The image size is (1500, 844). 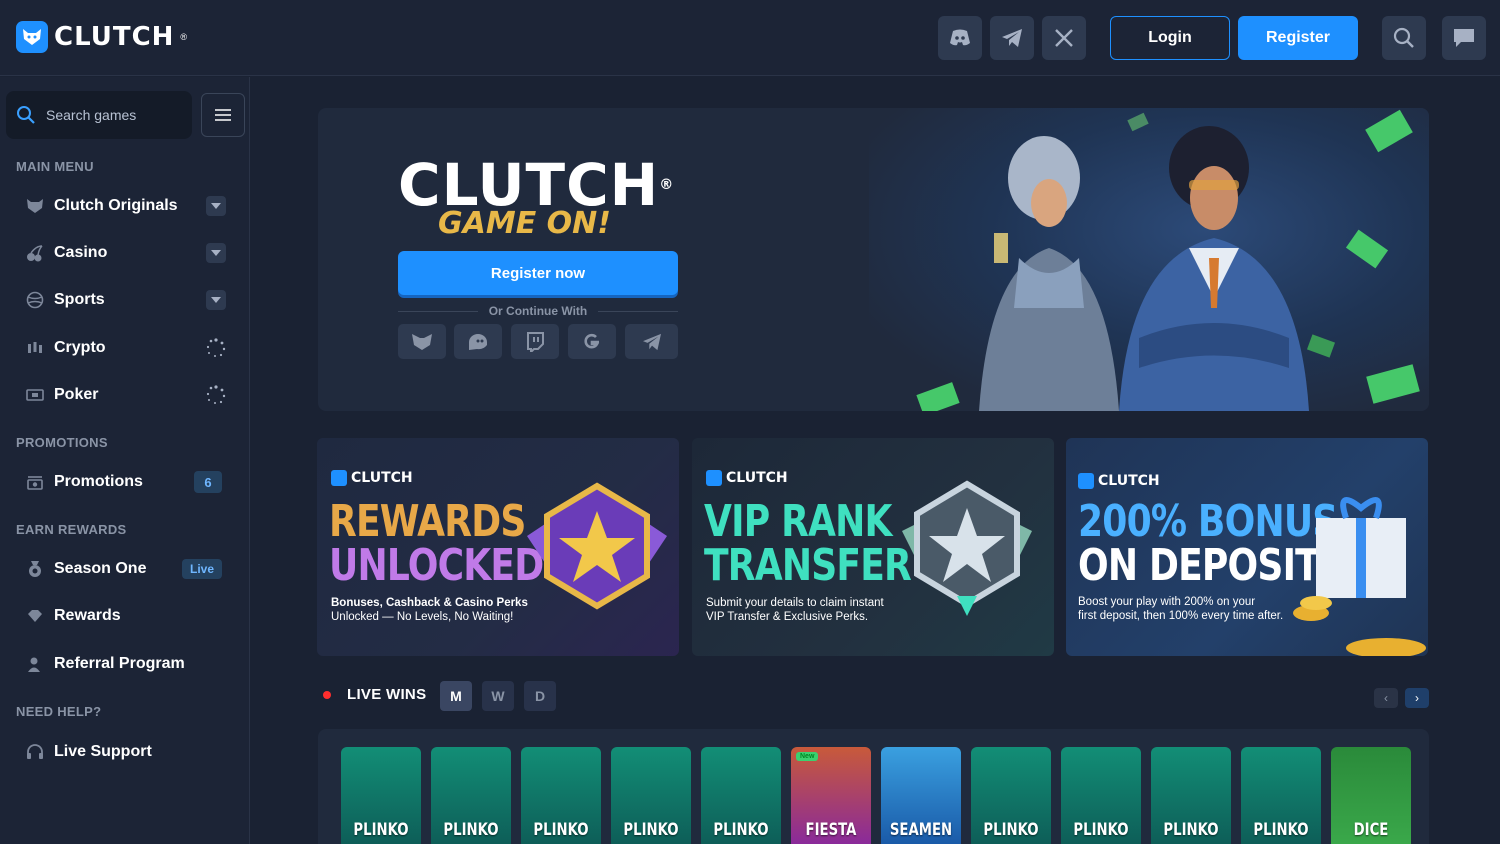 I want to click on promo-description-line-1: Bonuses, Cashback & Casino Perks, so click(x=429, y=603).